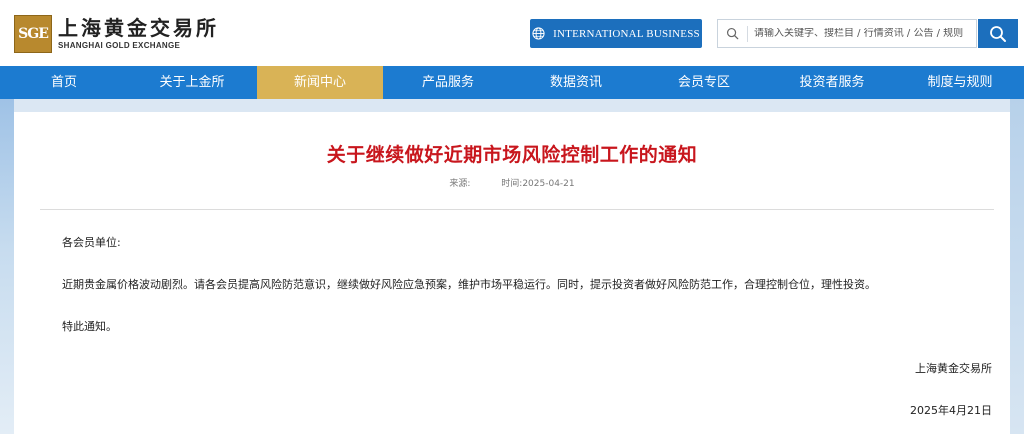 This screenshot has width=1024, height=434. I want to click on search-button, so click(998, 33).